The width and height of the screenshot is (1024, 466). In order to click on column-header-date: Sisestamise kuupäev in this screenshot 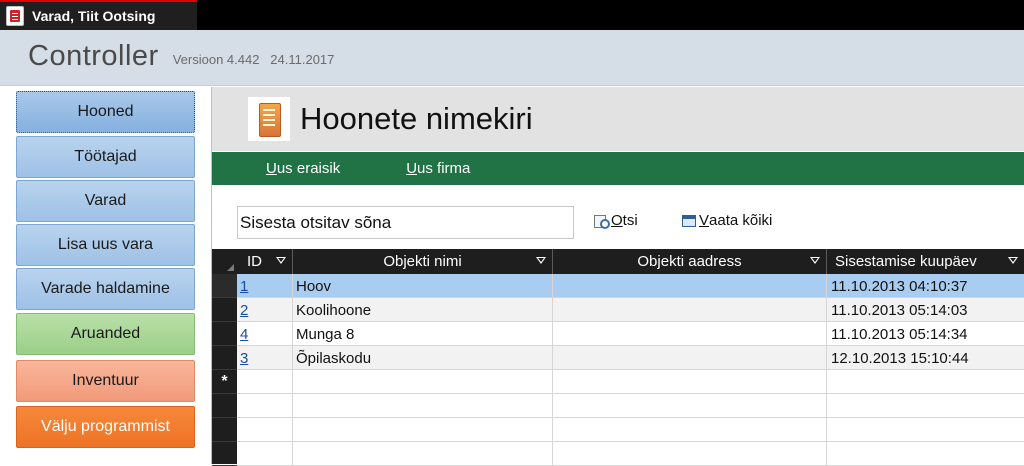, I will do `click(925, 261)`.